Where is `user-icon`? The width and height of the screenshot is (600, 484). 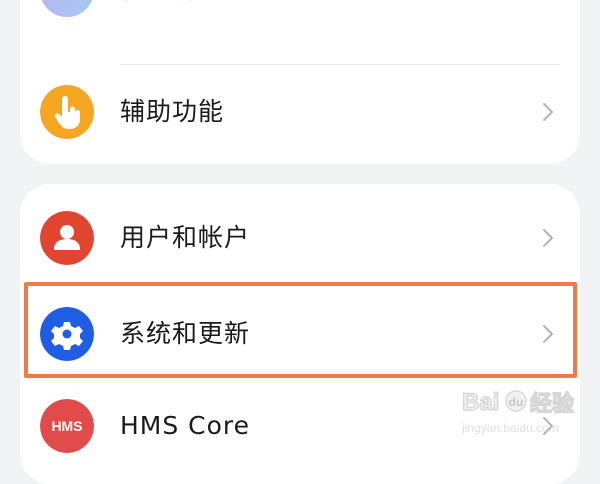 user-icon is located at coordinates (67, 238).